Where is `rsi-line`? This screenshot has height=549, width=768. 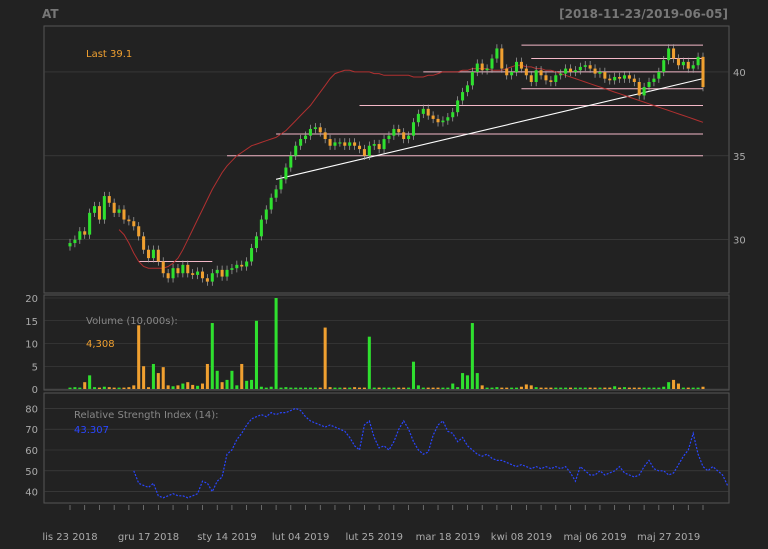
rsi-line is located at coordinates (431, 453).